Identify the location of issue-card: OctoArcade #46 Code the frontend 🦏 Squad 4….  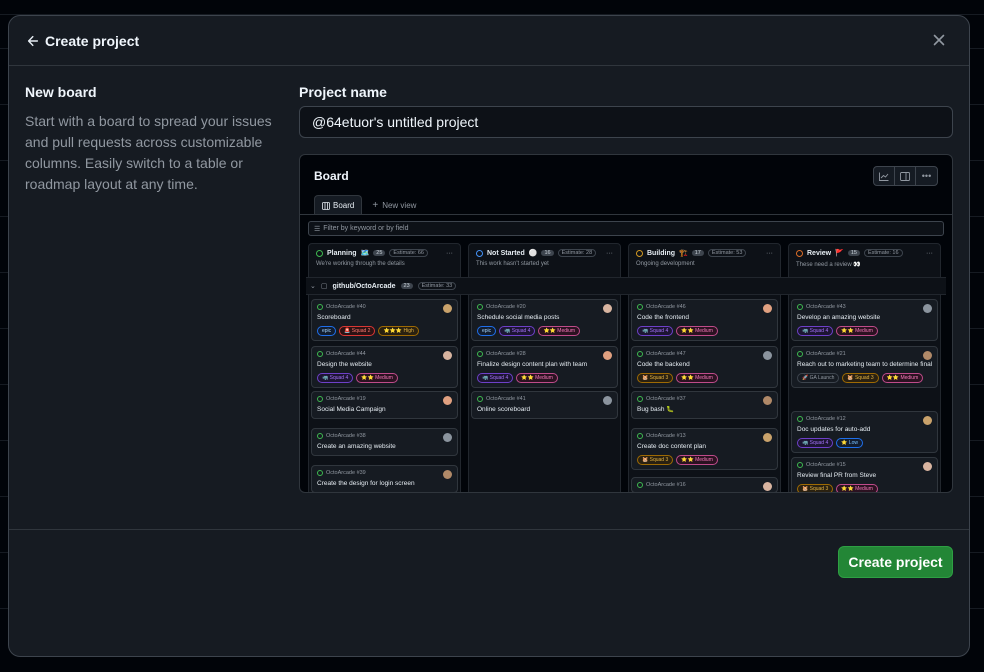
(704, 320).